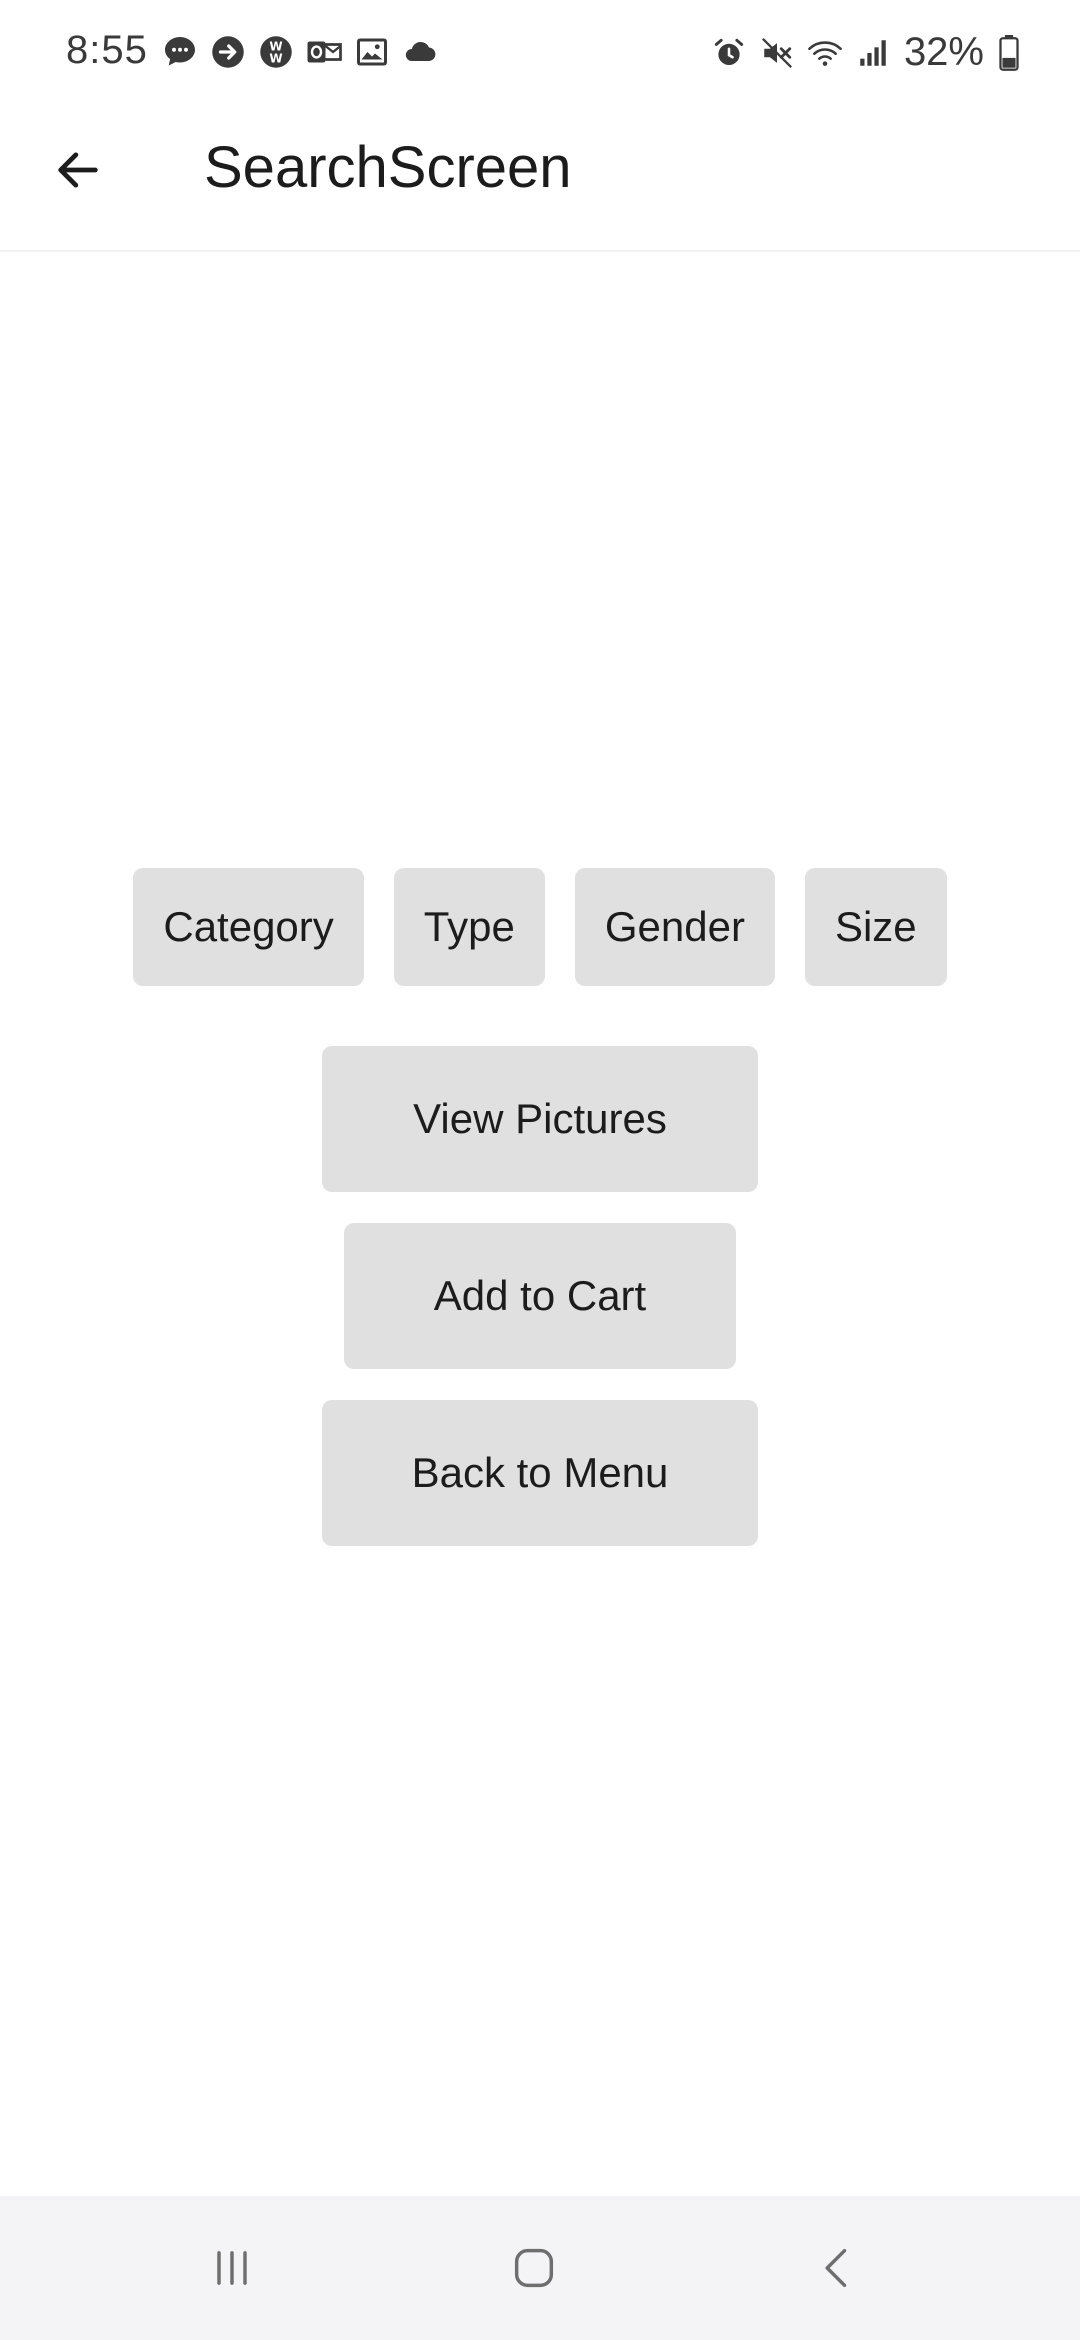  What do you see at coordinates (776, 52) in the screenshot?
I see `mute-icon` at bounding box center [776, 52].